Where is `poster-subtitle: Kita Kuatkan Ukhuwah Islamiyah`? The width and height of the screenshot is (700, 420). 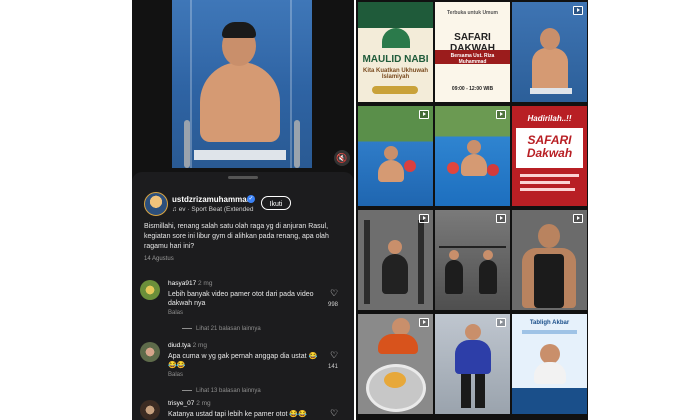
poster-subtitle: Kita Kuatkan Ukhuwah Islamiyah is located at coordinates (395, 74).